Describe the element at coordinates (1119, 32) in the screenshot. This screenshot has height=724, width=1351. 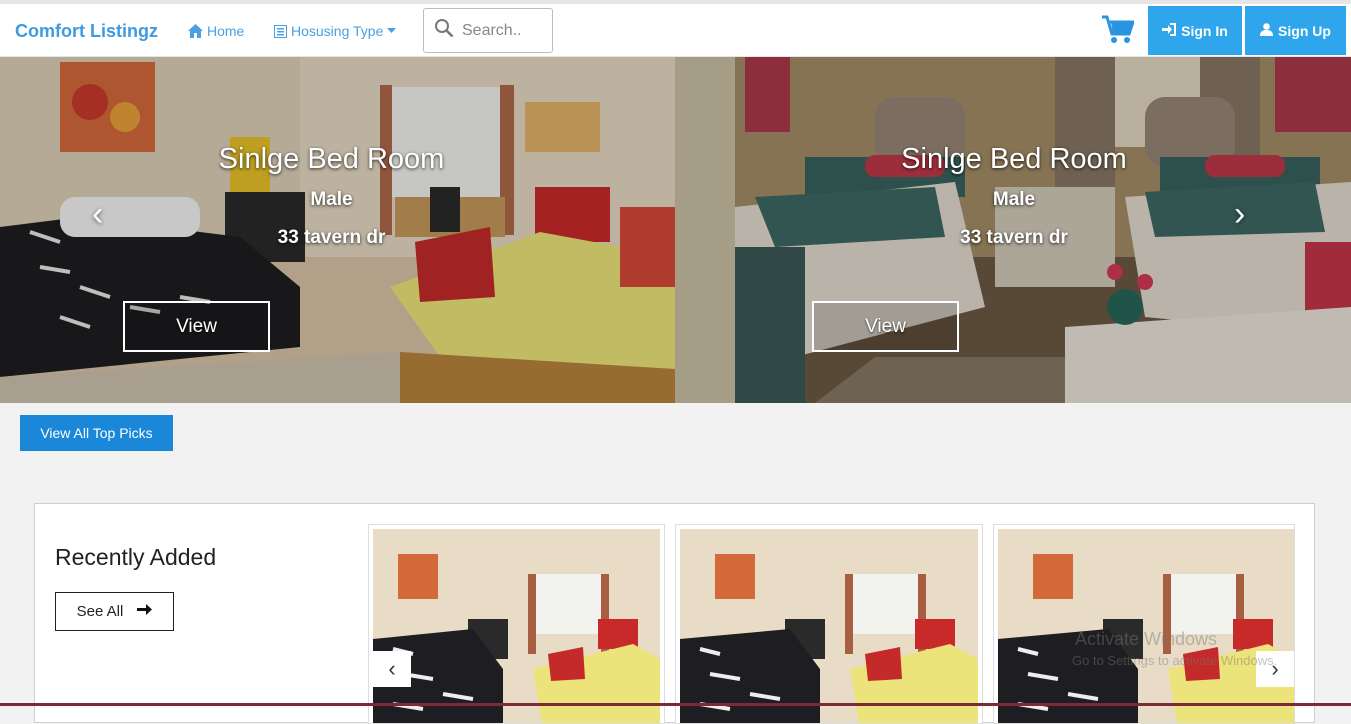
I see `cart-icon` at that location.